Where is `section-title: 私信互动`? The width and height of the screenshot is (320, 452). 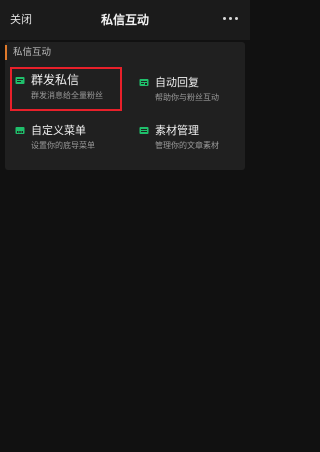
section-title: 私信互动 is located at coordinates (28, 52).